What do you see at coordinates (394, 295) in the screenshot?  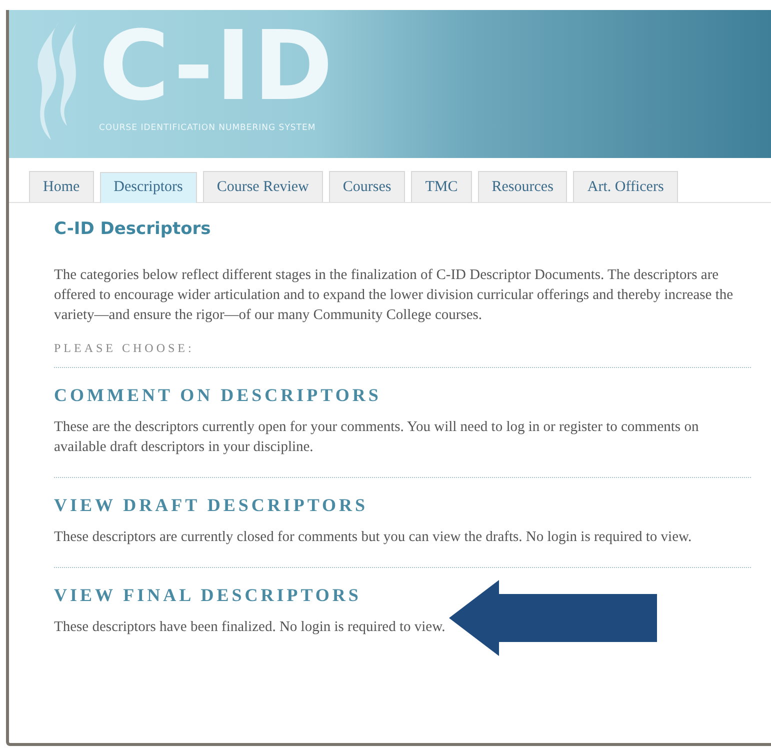 I see `intro-paragraph: The categories below reflect different stages in the finalization of C-ID Descriptor Documents. The descriptors are offered to encourage wider articulation and to expand the lower division curricular offerings and thereby increase the variety—and ensure the rigor—of our many Community College courses.` at bounding box center [394, 295].